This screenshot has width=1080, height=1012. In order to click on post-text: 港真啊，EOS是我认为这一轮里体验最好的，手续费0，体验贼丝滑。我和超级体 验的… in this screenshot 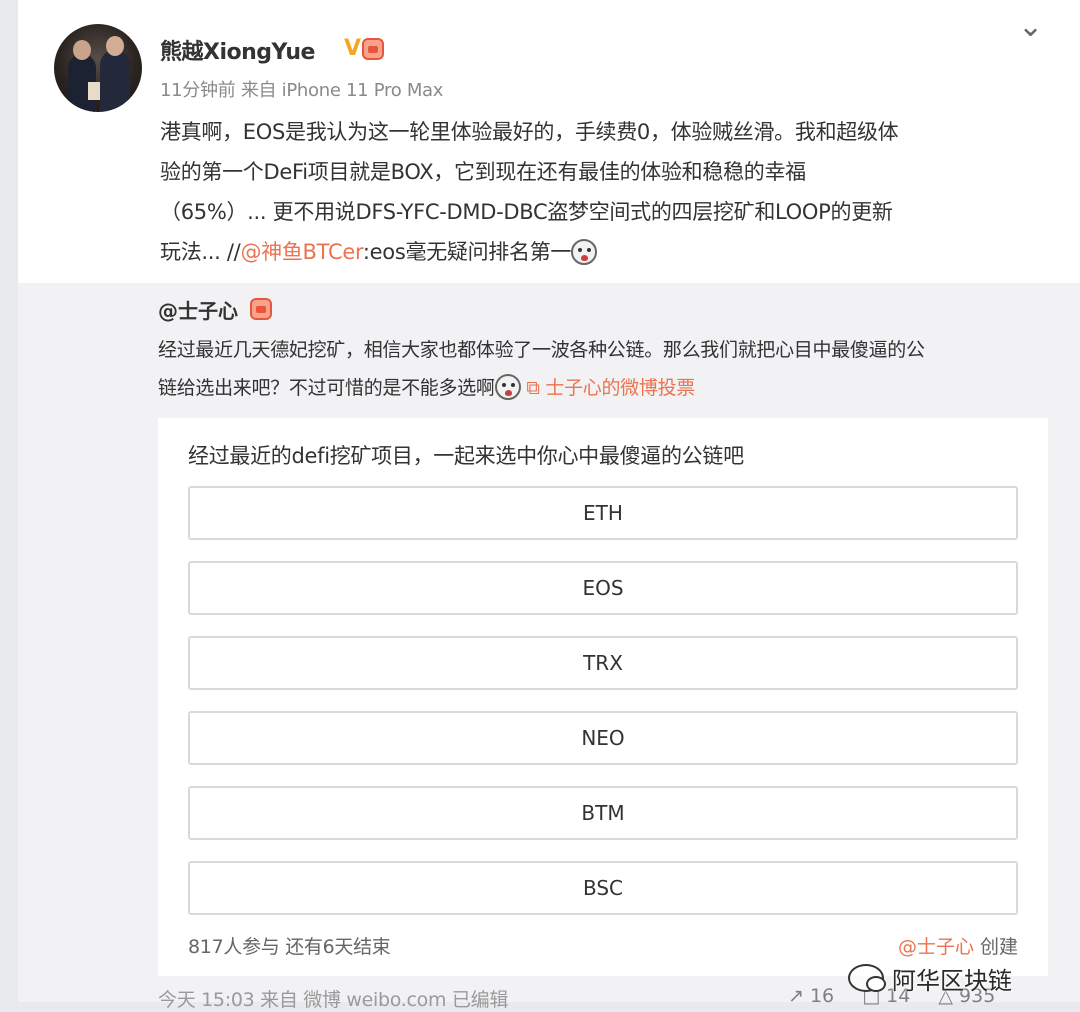, I will do `click(610, 192)`.